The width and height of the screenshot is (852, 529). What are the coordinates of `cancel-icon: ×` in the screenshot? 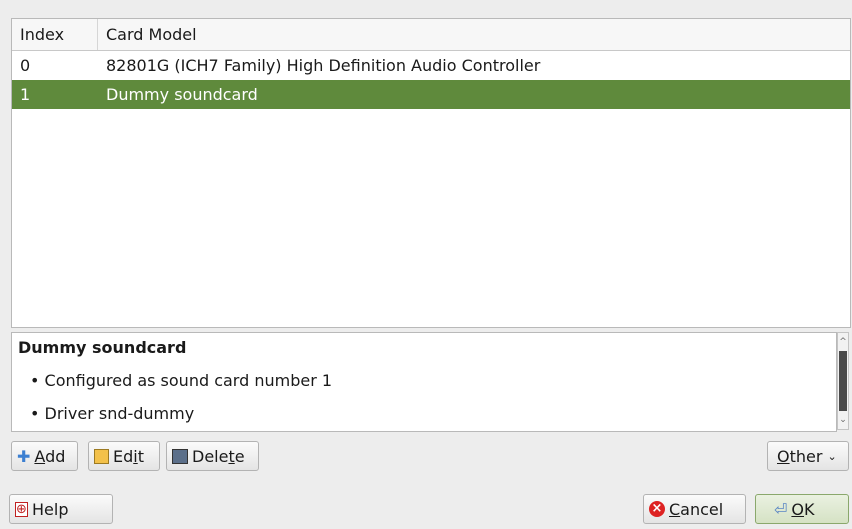 It's located at (657, 509).